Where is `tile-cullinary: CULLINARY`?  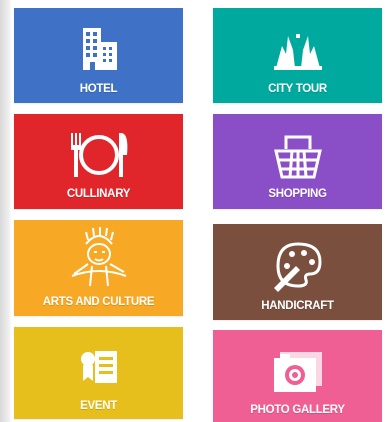
tile-cullinary: CULLINARY is located at coordinates (98, 161).